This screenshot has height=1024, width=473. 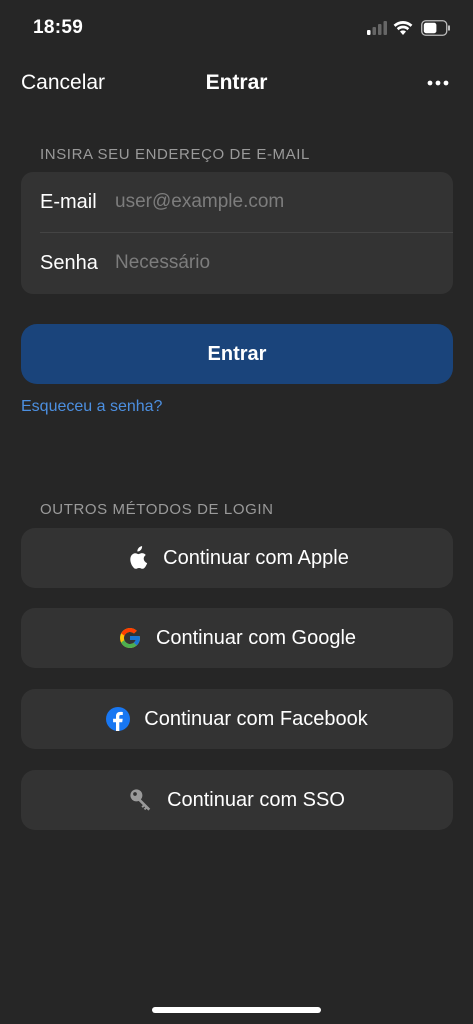 I want to click on forgot-password-link: Esqueceu a senha?, so click(x=91, y=407).